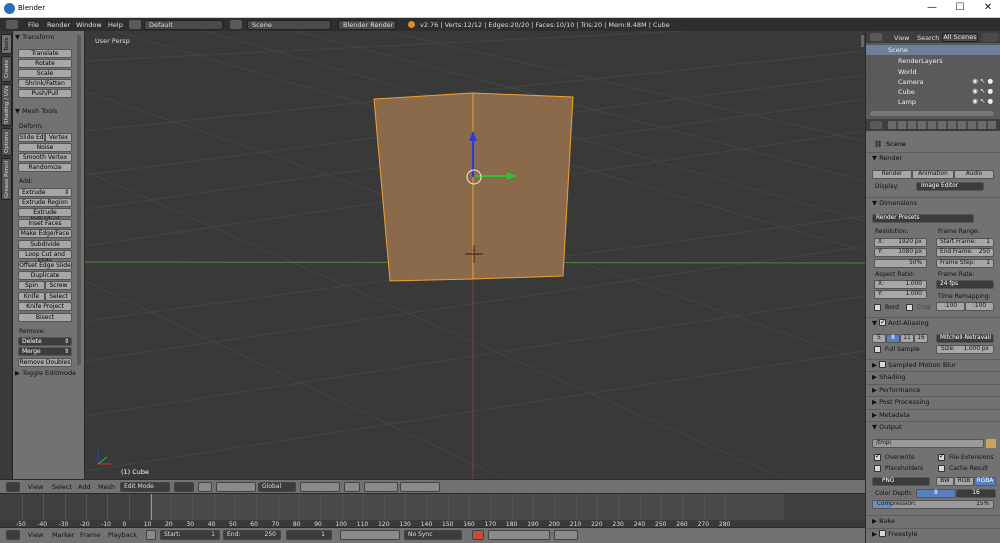 The width and height of the screenshot is (1000, 543). What do you see at coordinates (309, 535) in the screenshot?
I see `current-frame-field: 1` at bounding box center [309, 535].